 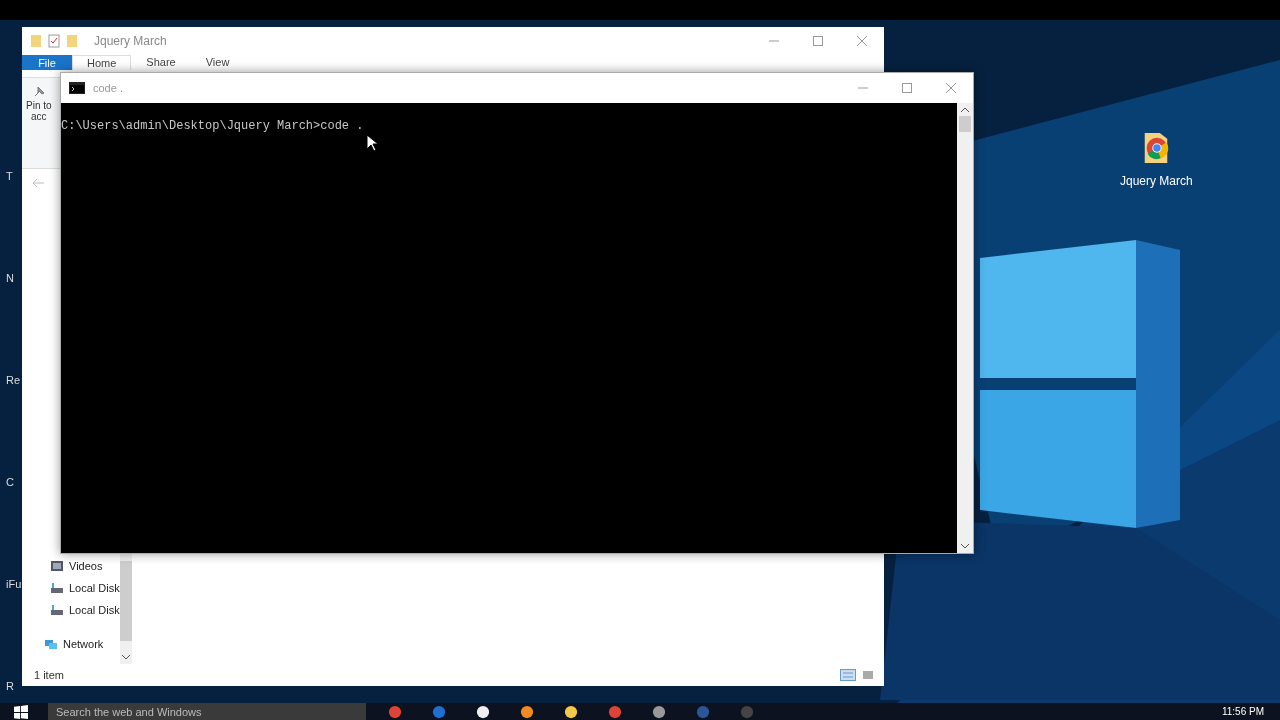 I want to click on desktop-icon-label: C, so click(x=10, y=482).